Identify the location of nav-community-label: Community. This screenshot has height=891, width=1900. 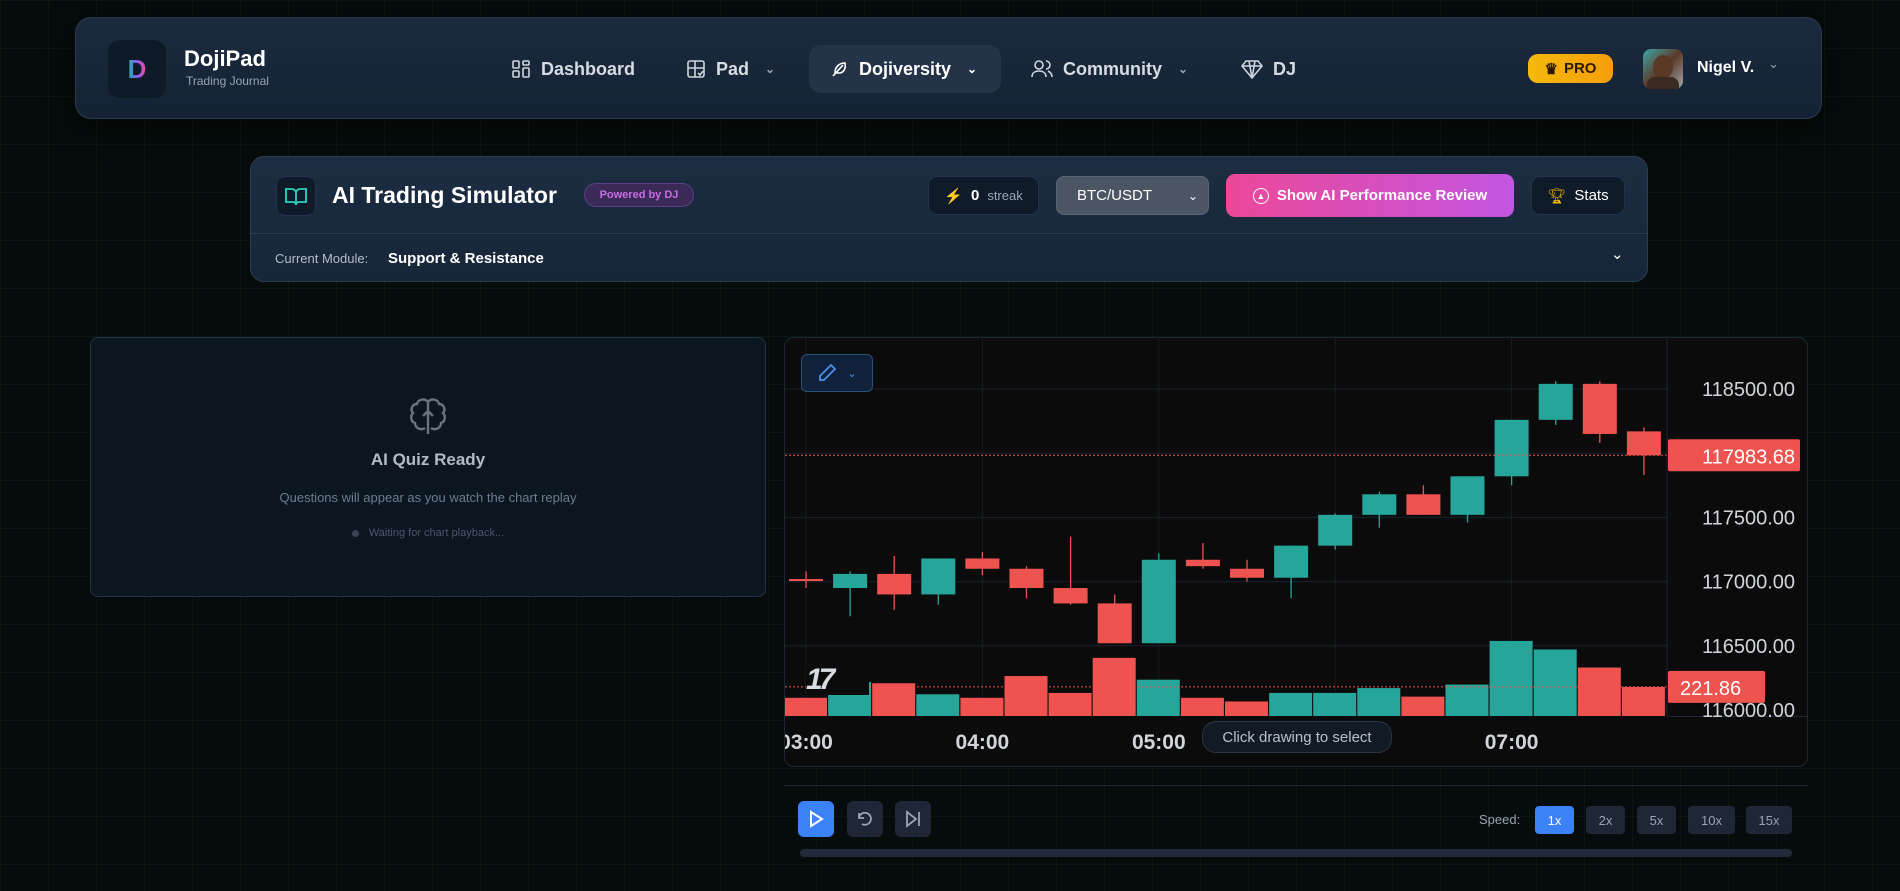
(1112, 68).